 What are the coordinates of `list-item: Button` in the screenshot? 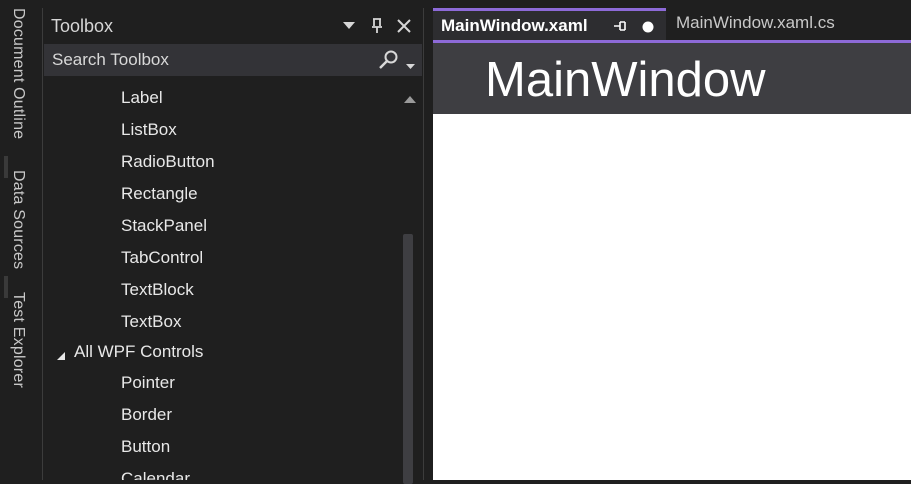 It's located at (145, 447).